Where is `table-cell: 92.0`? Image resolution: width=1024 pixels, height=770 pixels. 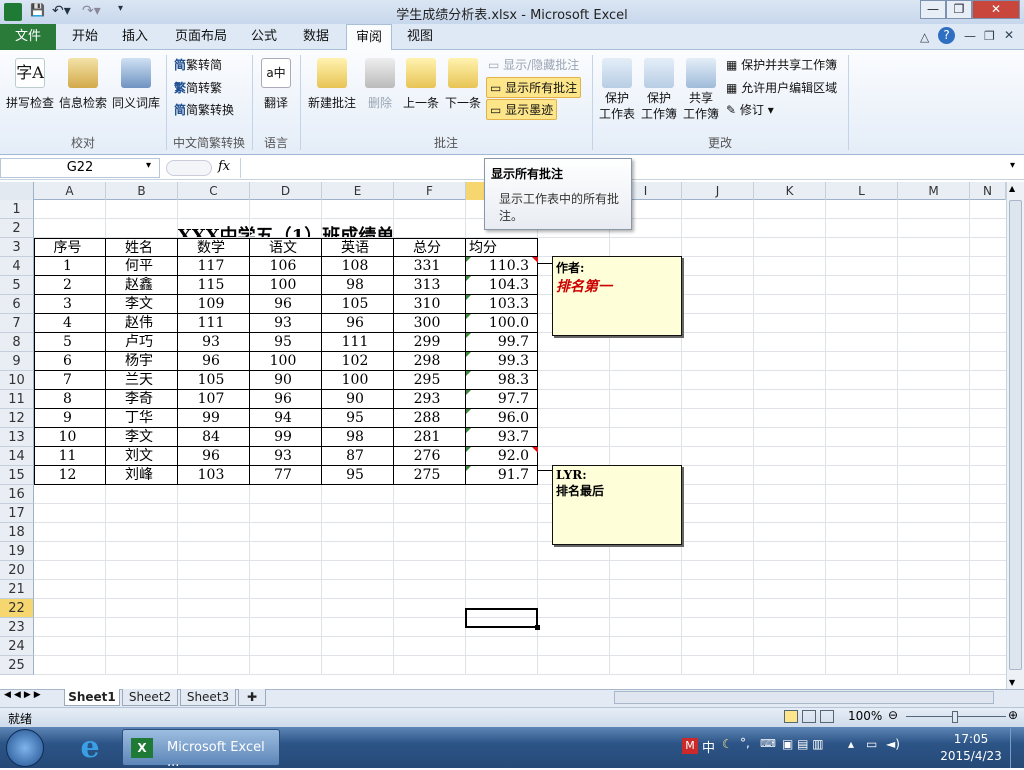
table-cell: 92.0 is located at coordinates (502, 456).